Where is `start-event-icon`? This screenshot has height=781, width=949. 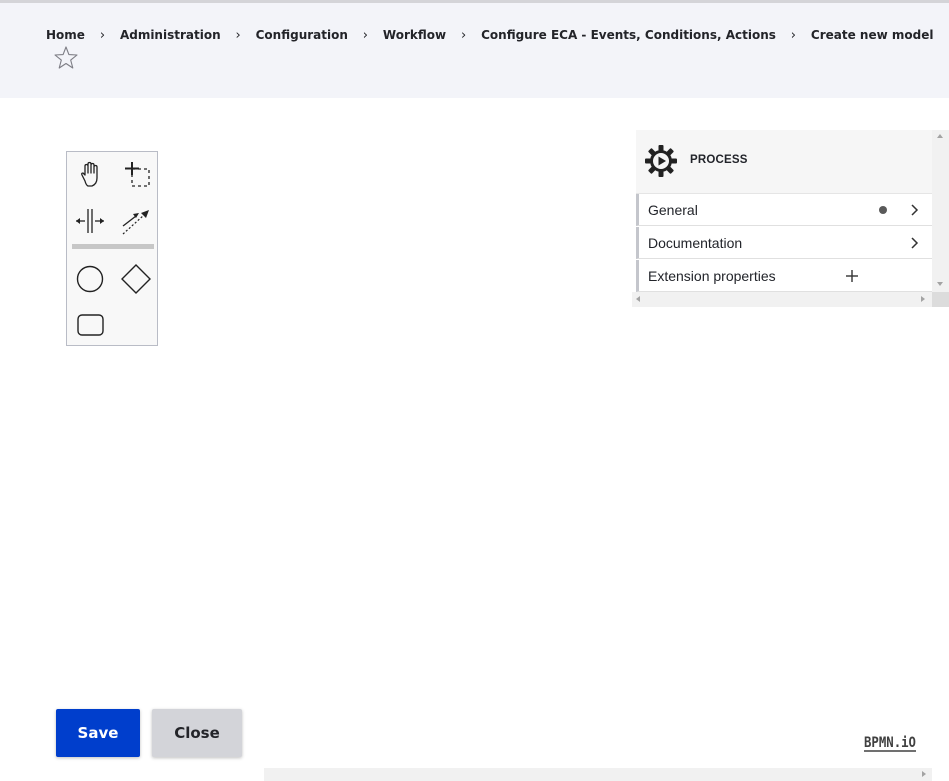
start-event-icon is located at coordinates (90, 279).